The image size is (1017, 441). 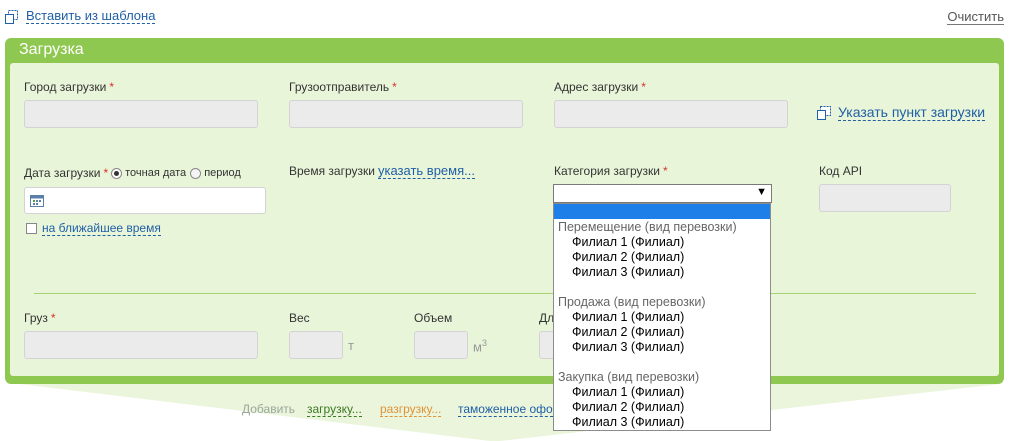 I want to click on exact-date-radio, so click(x=117, y=173).